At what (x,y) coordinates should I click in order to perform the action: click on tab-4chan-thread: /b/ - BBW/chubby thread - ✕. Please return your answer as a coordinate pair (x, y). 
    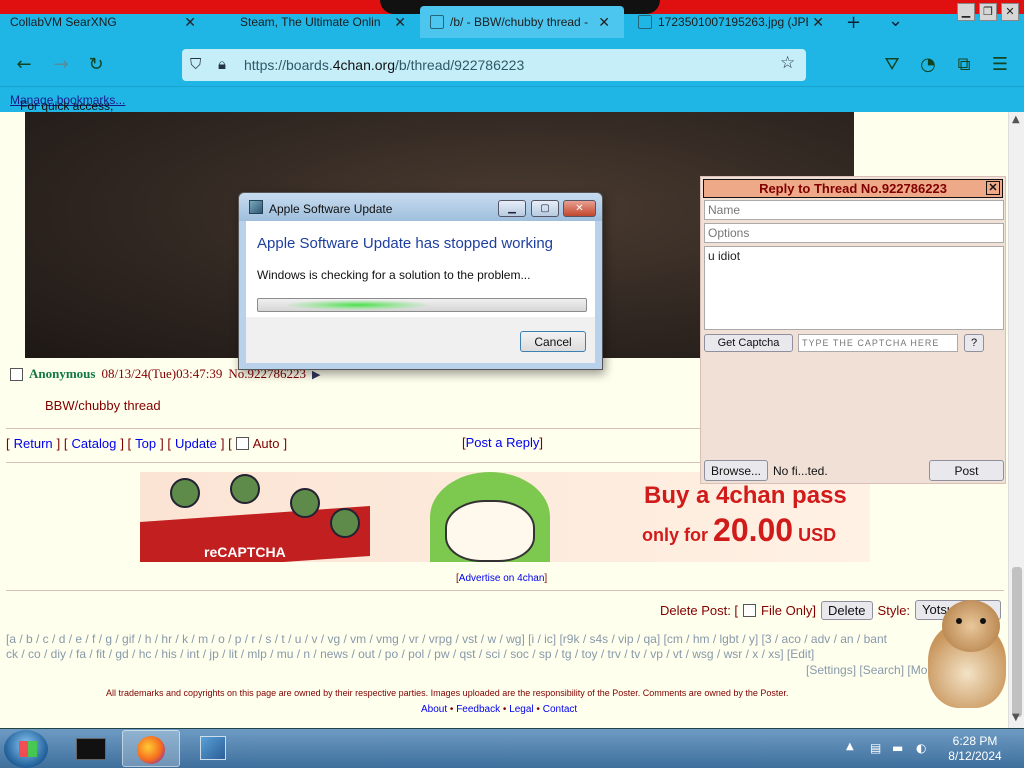
    Looking at the image, I should click on (522, 22).